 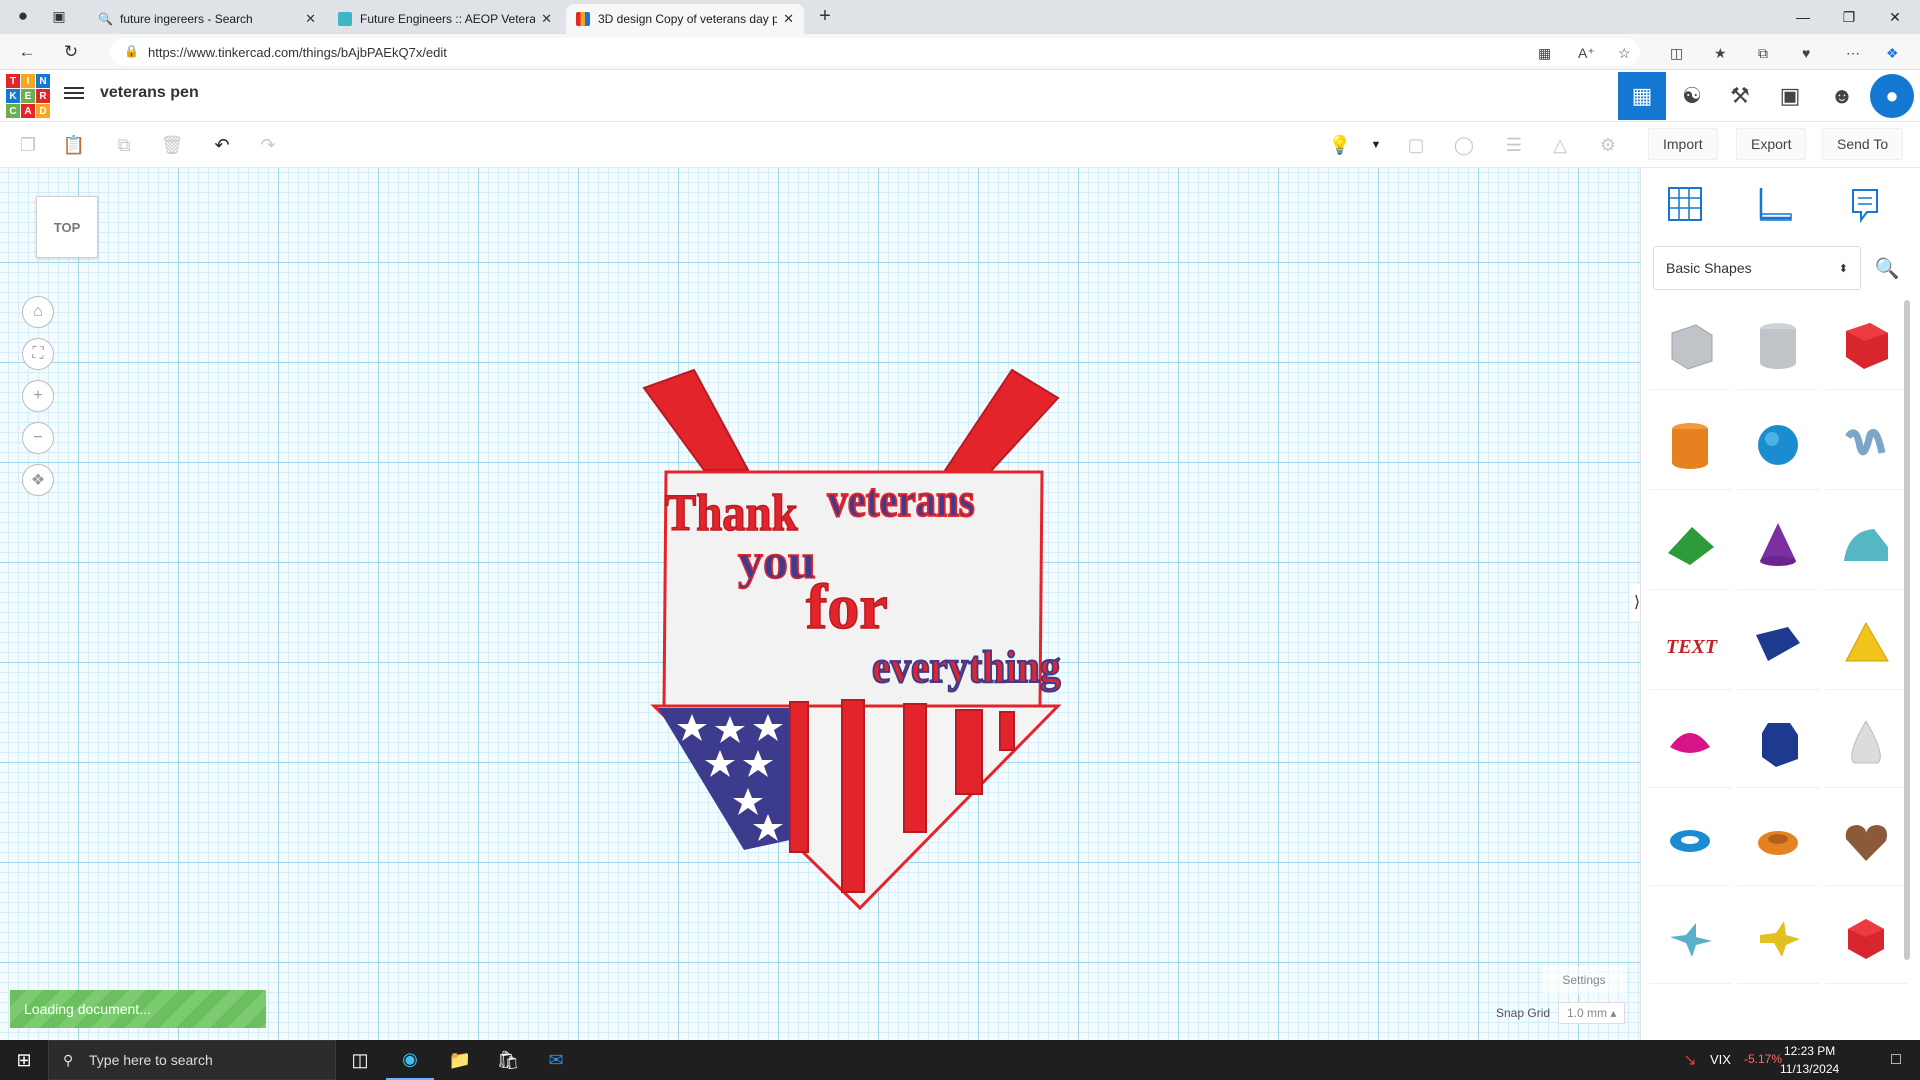 I want to click on window-close-button: ✕, so click(x=1895, y=17).